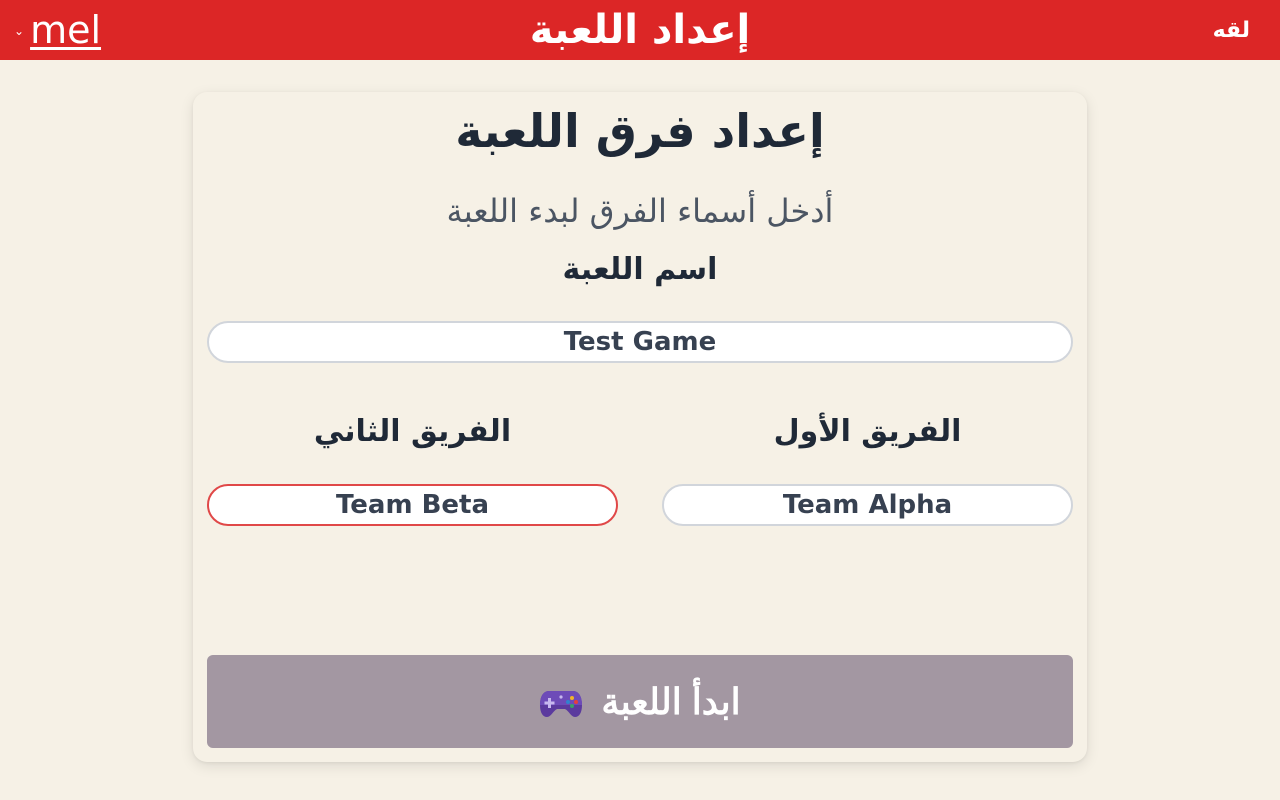  What do you see at coordinates (640, 269) in the screenshot?
I see `game-name-label: اسم اللعبة` at bounding box center [640, 269].